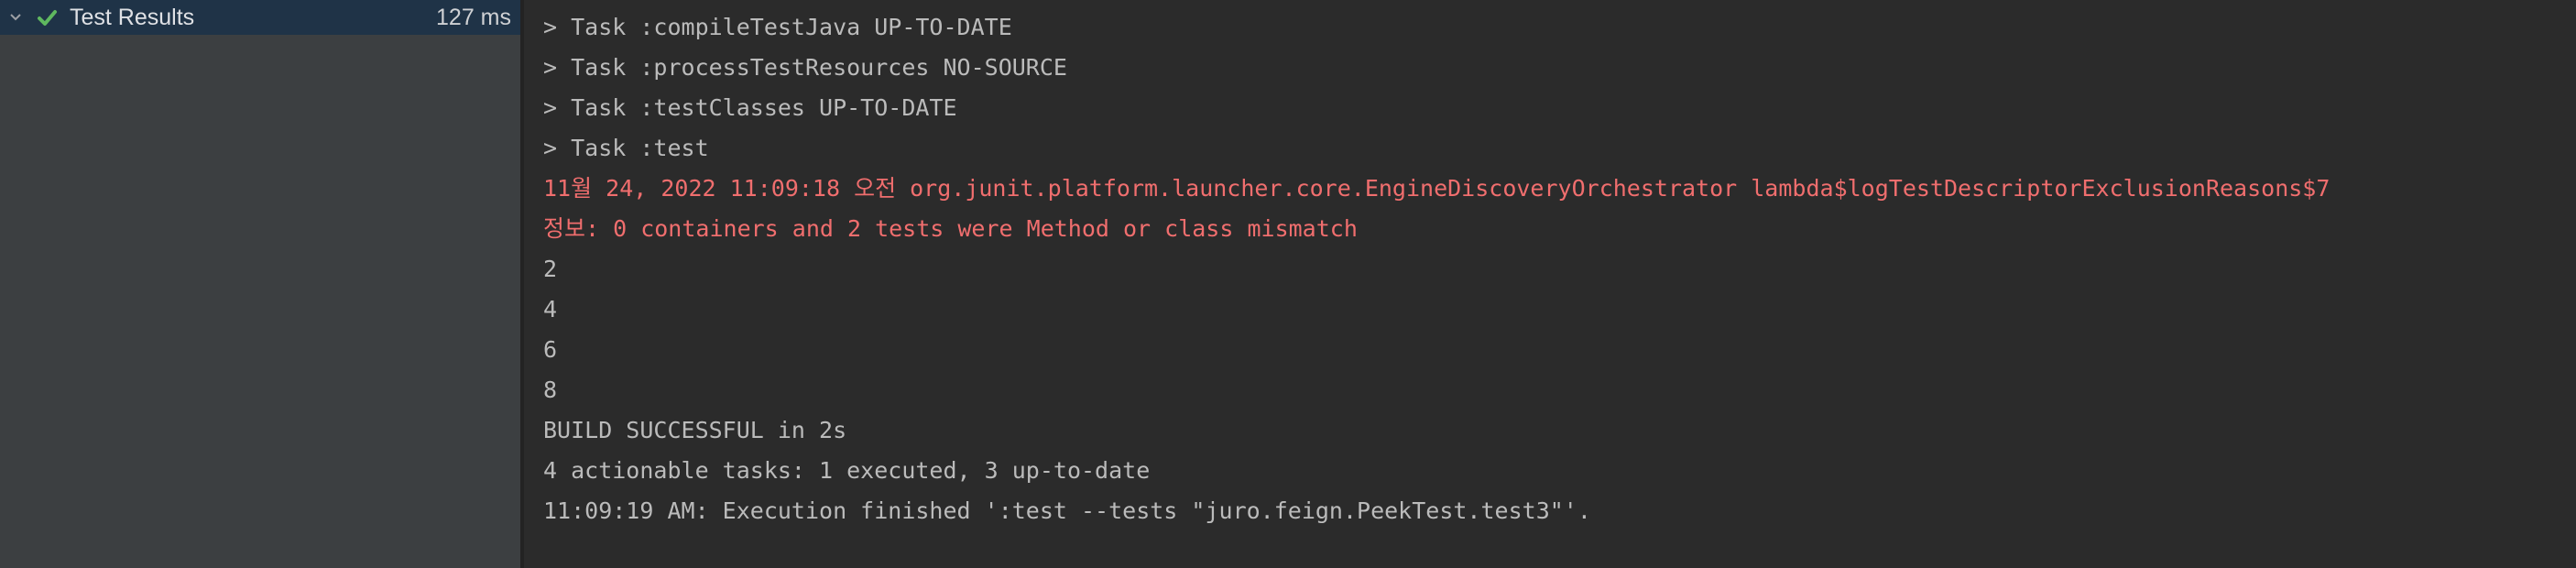 The height and width of the screenshot is (568, 2576). Describe the element at coordinates (626, 148) in the screenshot. I see `console-line: > Task :test` at that location.